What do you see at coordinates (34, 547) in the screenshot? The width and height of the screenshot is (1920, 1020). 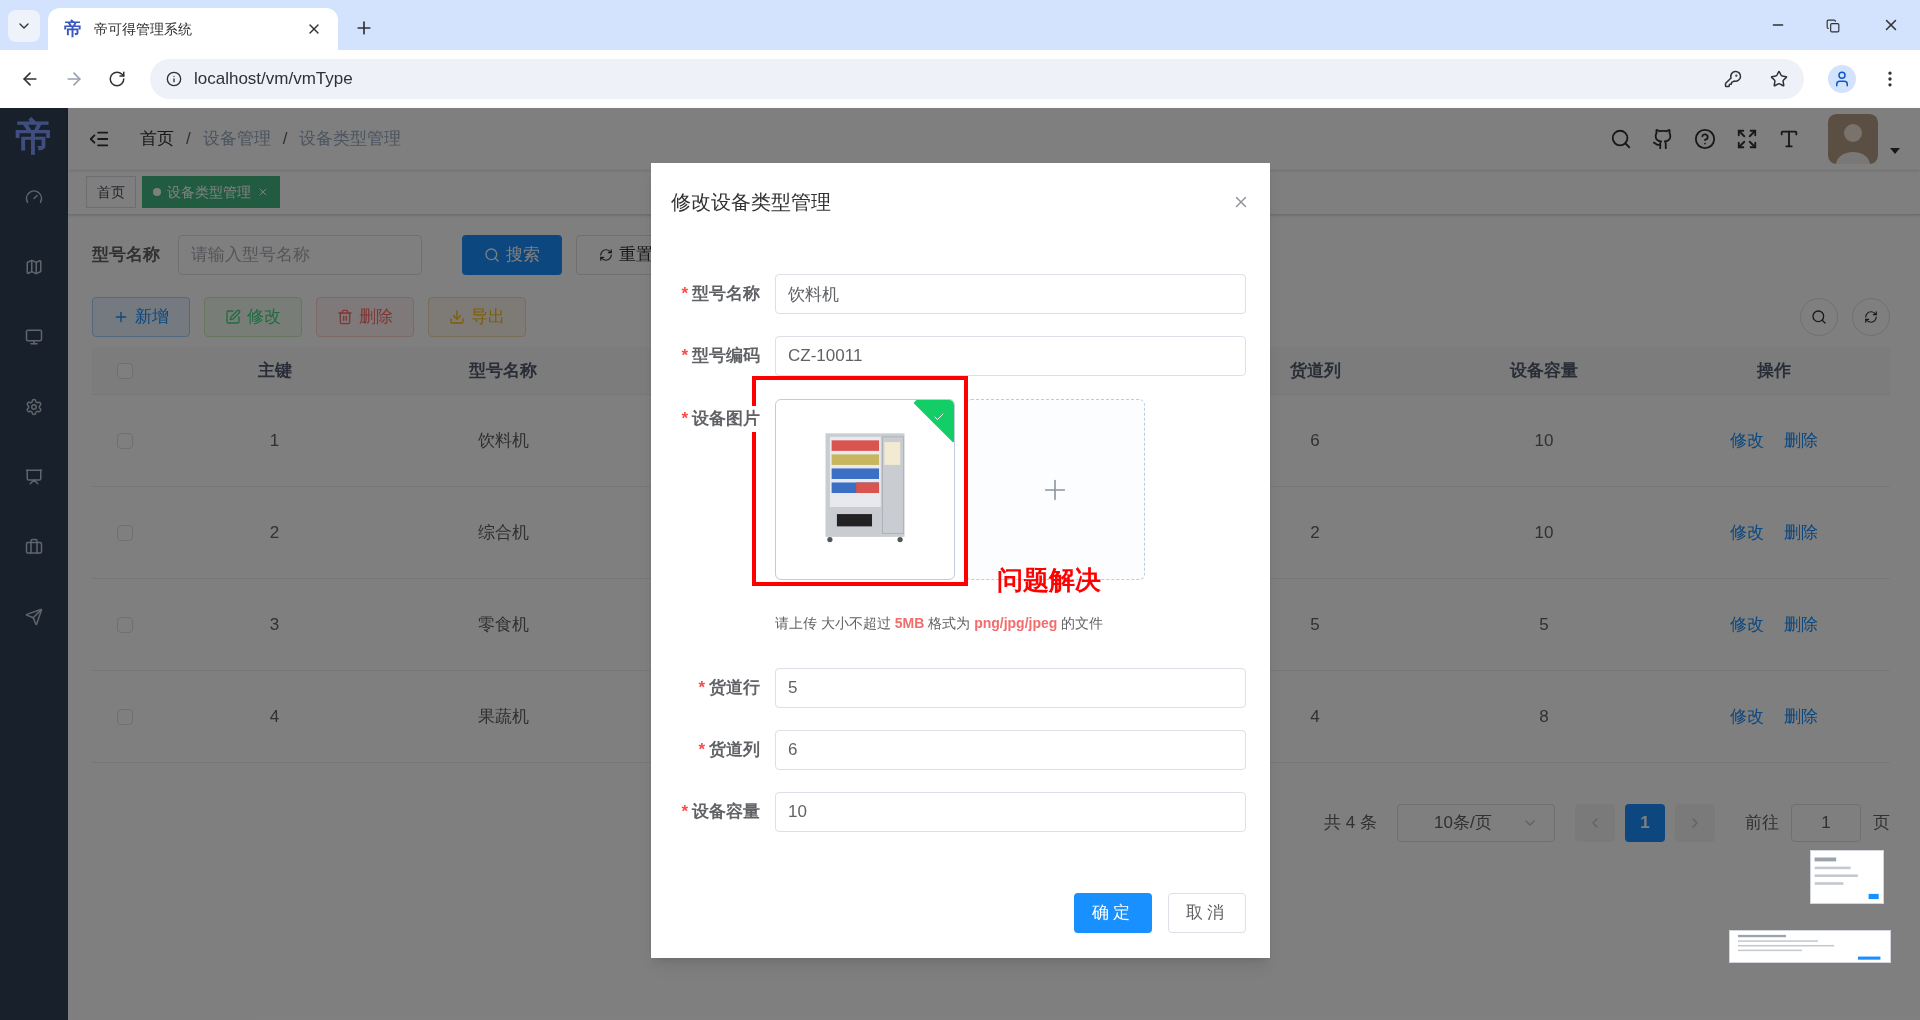 I see `briefcase-icon` at bounding box center [34, 547].